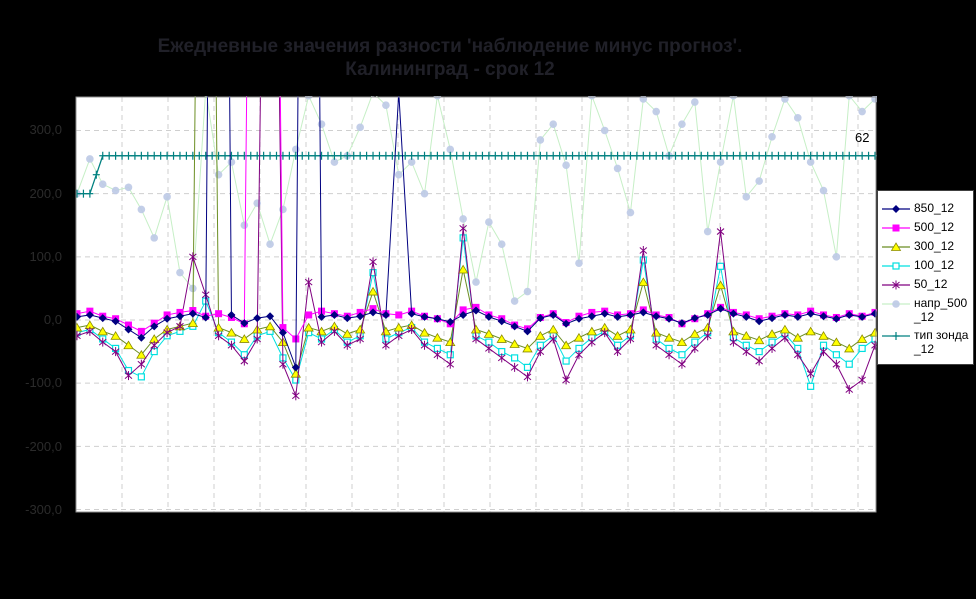 This screenshot has width=976, height=599. I want to click on legend-label: напр_500_12, so click(941, 310).